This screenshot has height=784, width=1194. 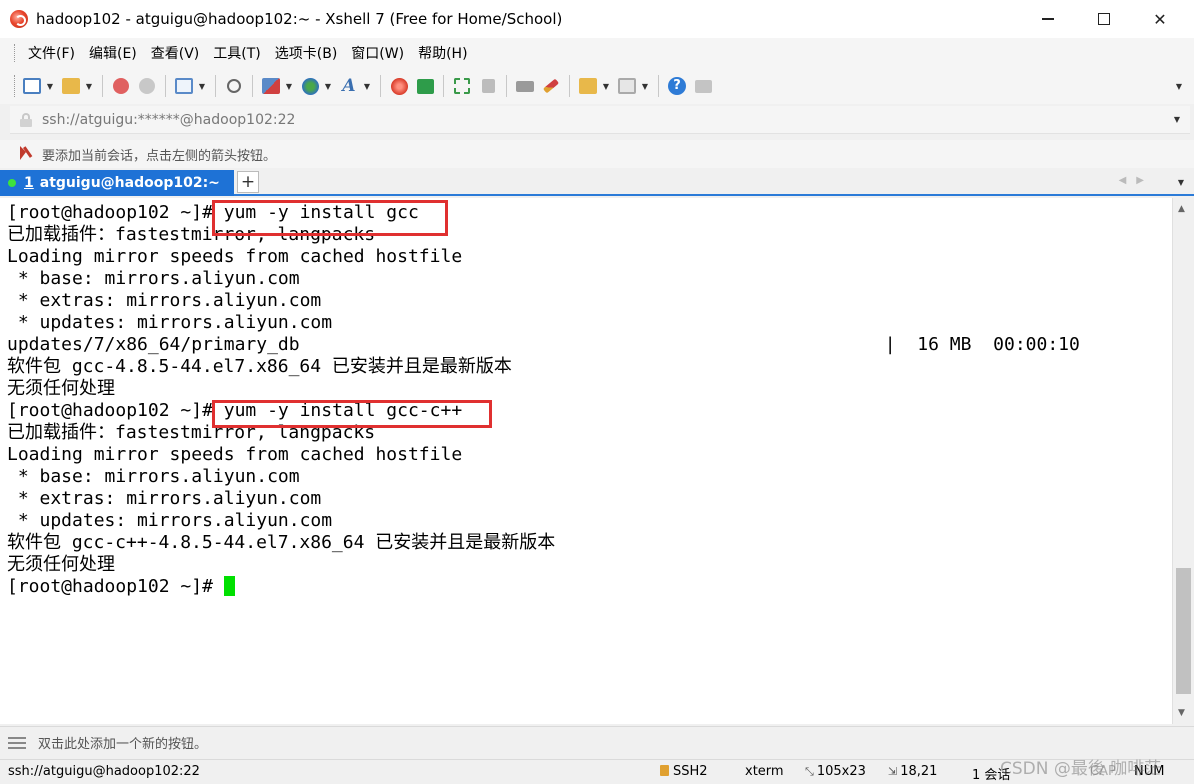 I want to click on xshell-app-icon, so click(x=19, y=19).